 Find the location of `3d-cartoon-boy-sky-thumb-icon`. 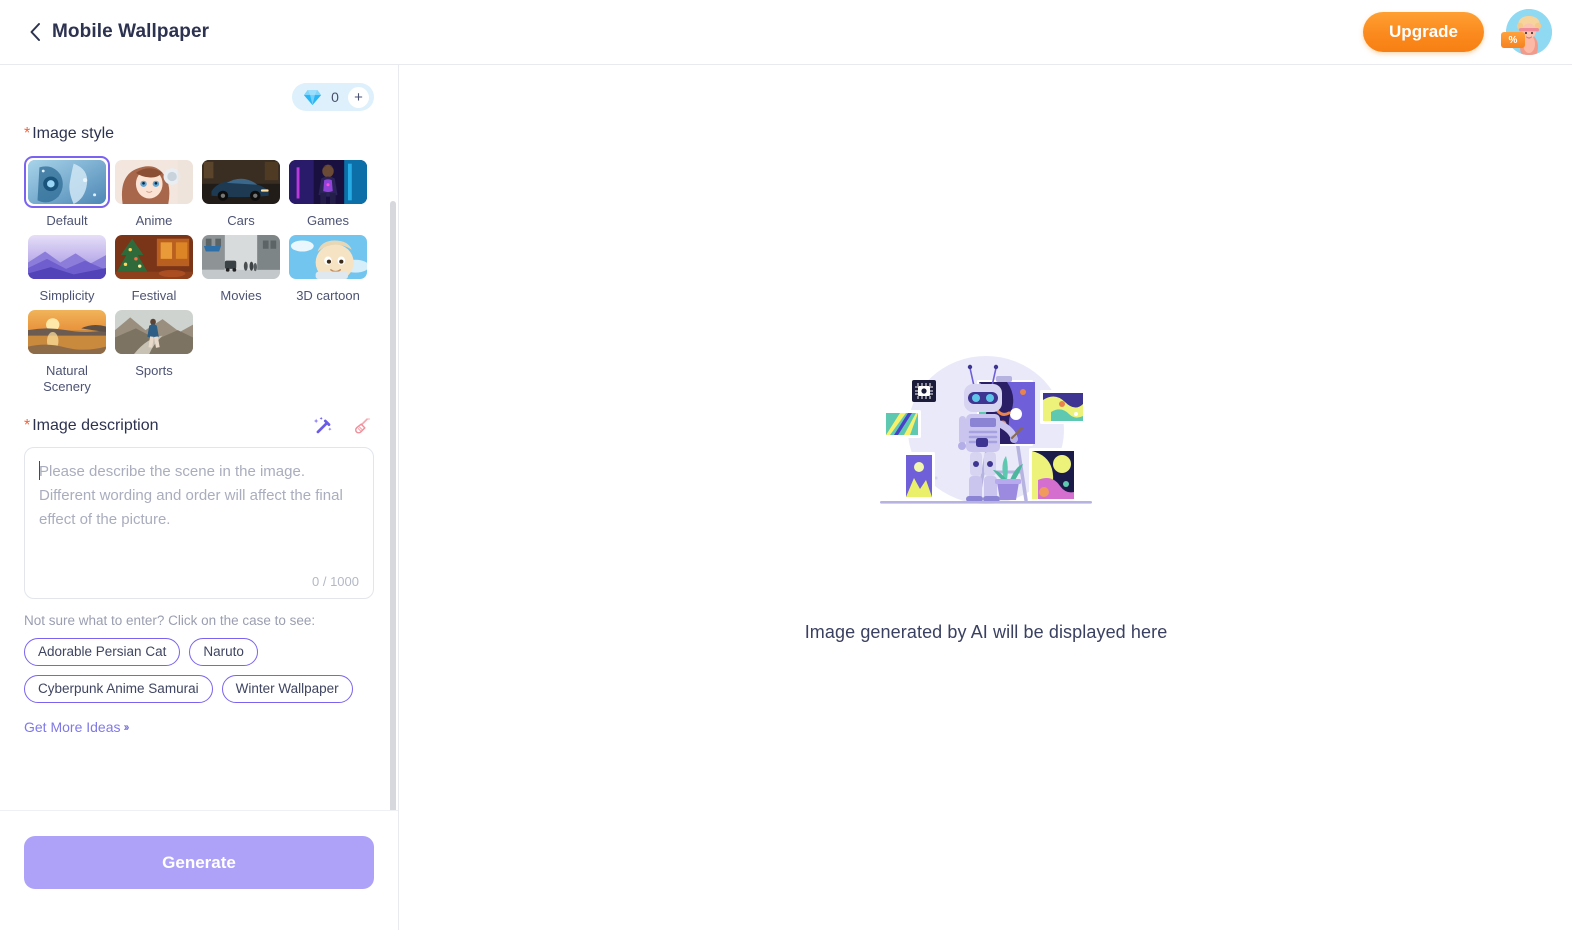

3d-cartoon-boy-sky-thumb-icon is located at coordinates (328, 257).